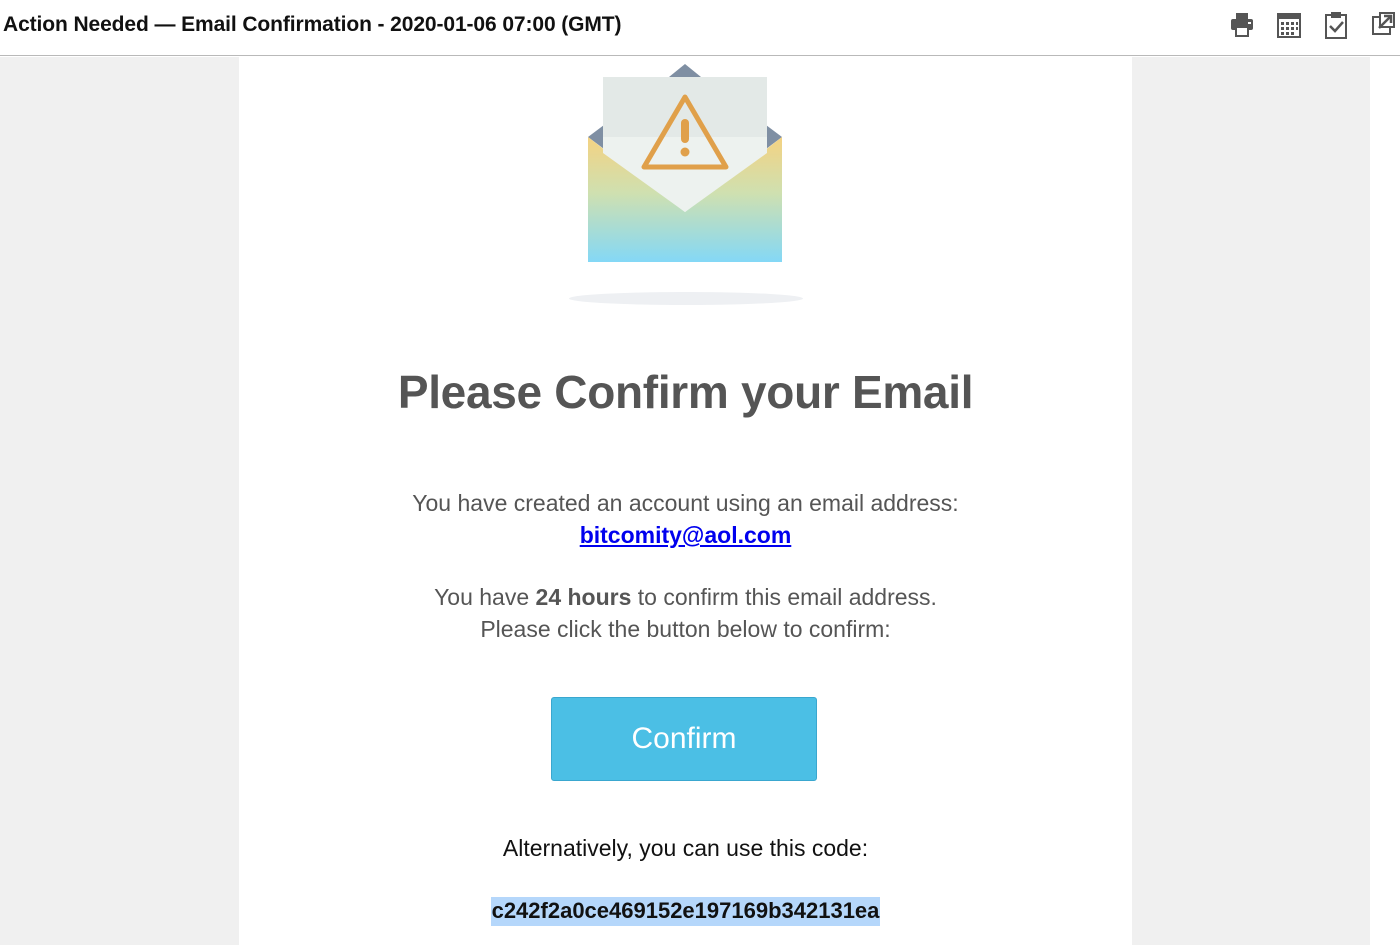 The height and width of the screenshot is (945, 1400). I want to click on deadline-suffix: to confirm this email address., so click(784, 597).